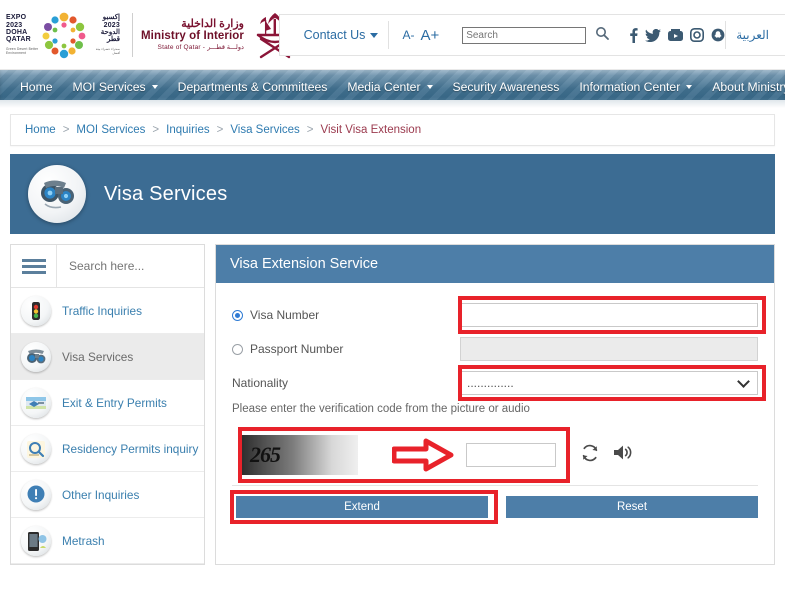  I want to click on visa-number-input, so click(609, 315).